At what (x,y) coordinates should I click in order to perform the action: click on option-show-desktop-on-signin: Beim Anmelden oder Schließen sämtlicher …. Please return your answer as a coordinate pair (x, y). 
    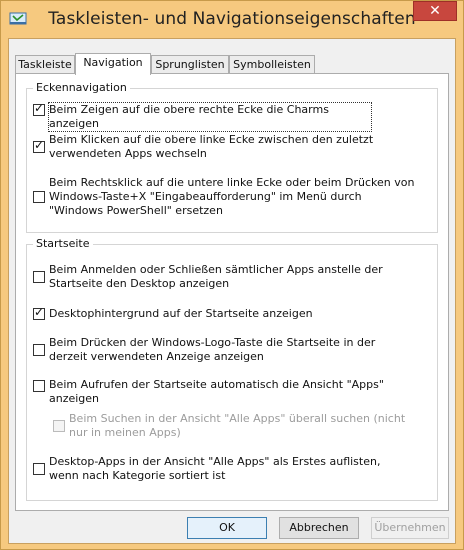
    Looking at the image, I should click on (232, 278).